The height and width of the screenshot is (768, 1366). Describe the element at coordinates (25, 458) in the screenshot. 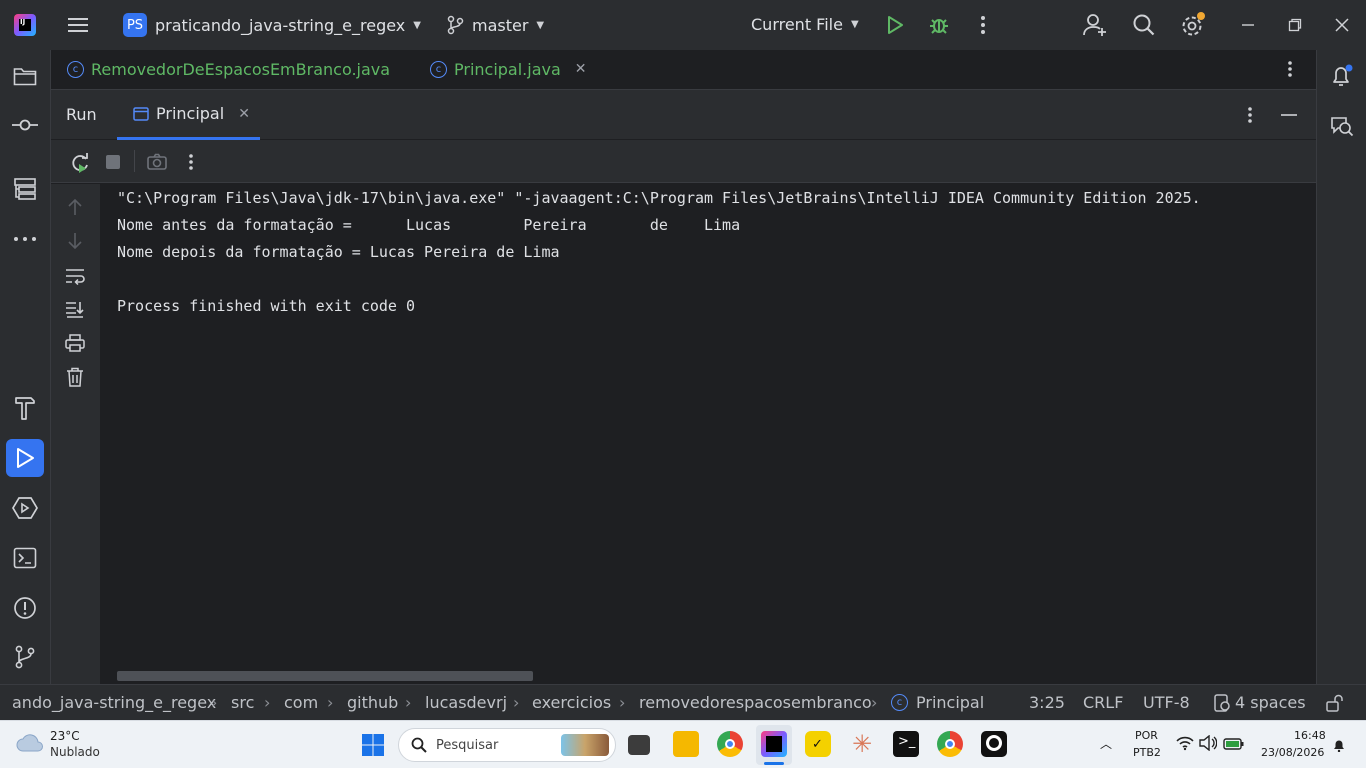

I see `run-tool-icon` at that location.